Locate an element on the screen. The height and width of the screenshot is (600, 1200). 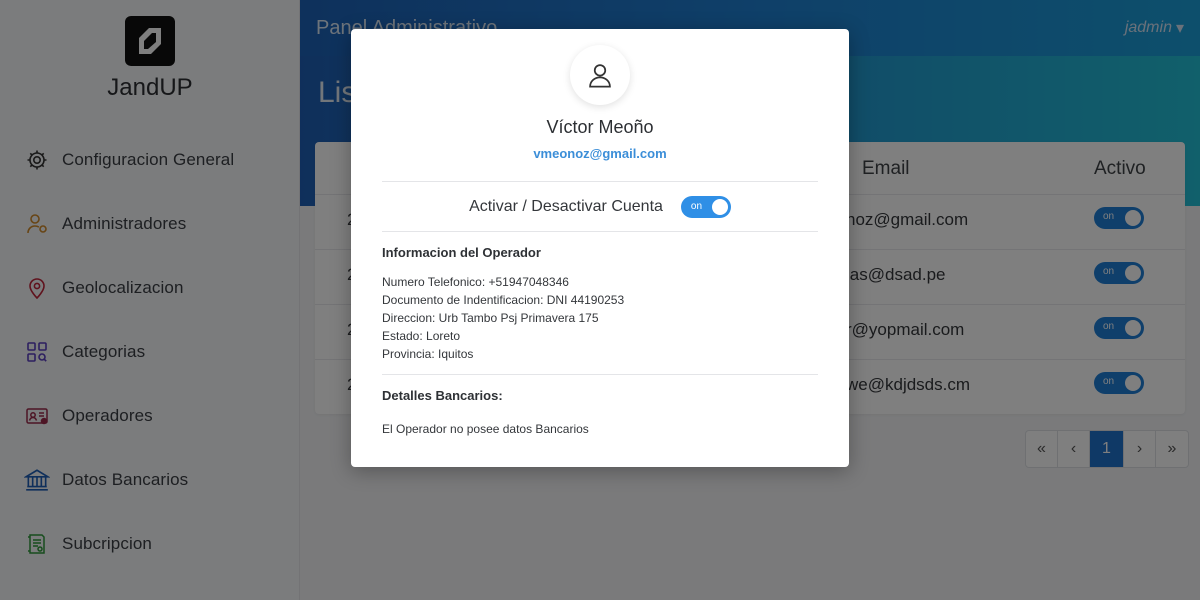
avatar is located at coordinates (600, 75).